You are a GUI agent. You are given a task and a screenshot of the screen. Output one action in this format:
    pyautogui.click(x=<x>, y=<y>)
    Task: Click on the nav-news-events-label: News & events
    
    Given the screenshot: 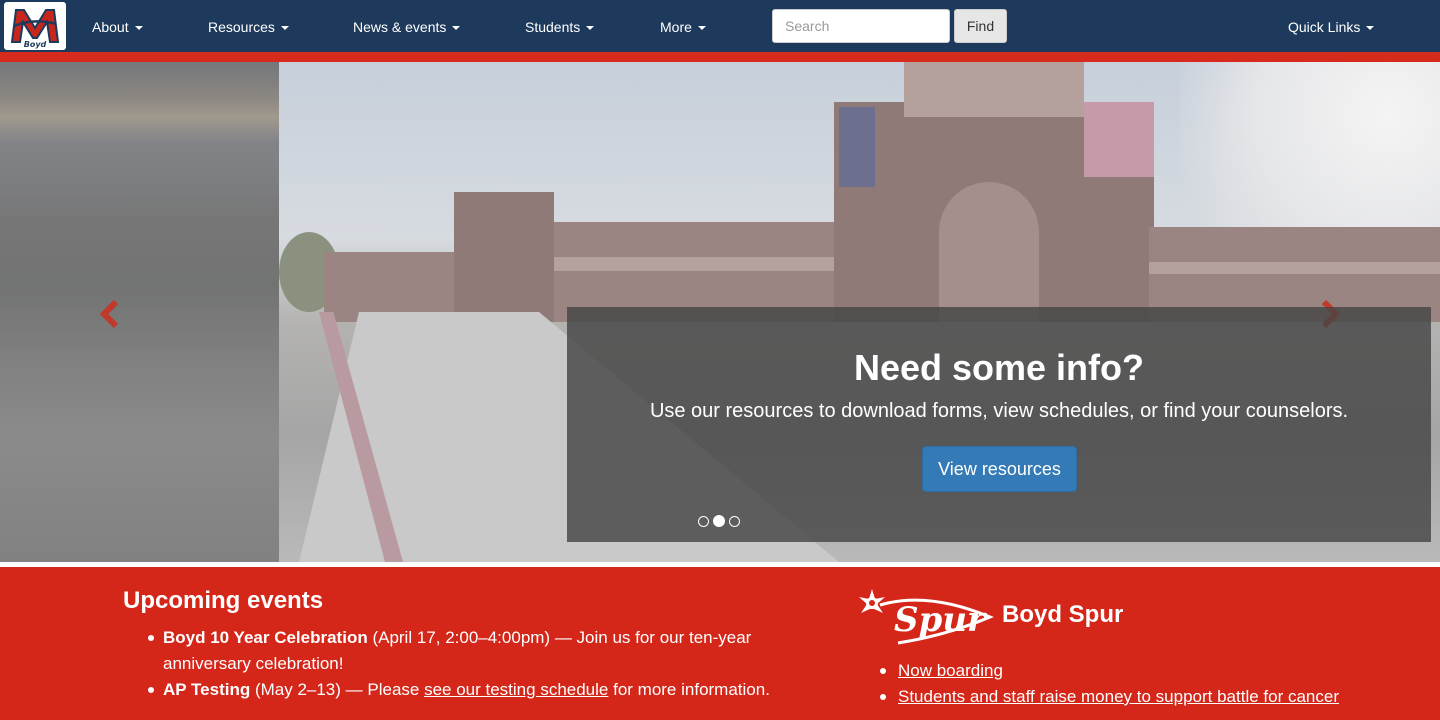 What is the action you would take?
    pyautogui.click(x=400, y=27)
    